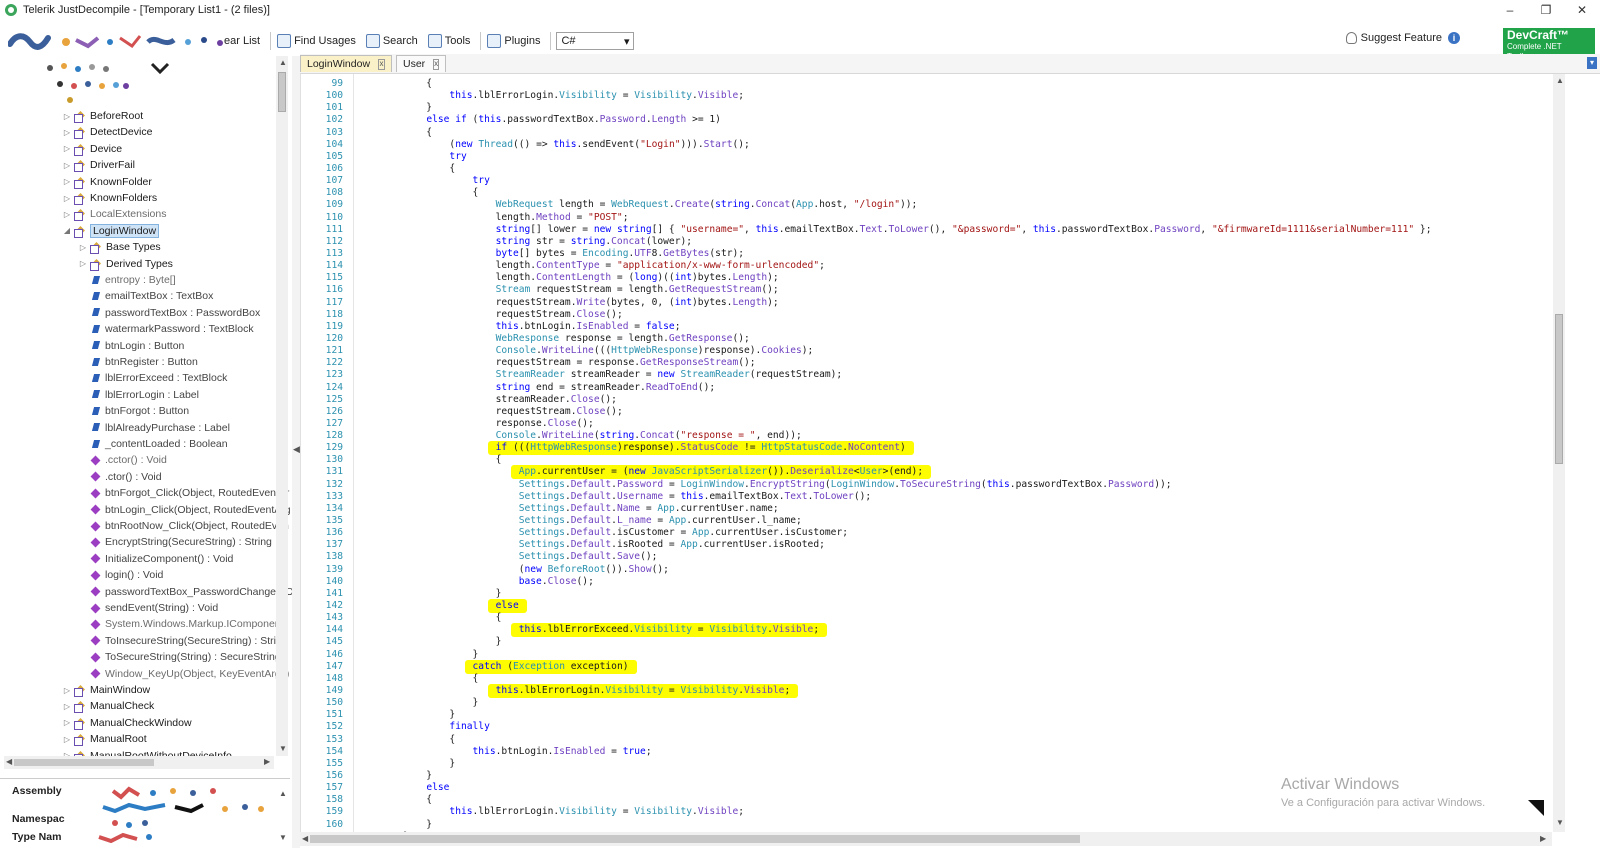 Image resolution: width=1600 pixels, height=868 pixels. I want to click on panel-scroll-icon: ▲, so click(283, 793).